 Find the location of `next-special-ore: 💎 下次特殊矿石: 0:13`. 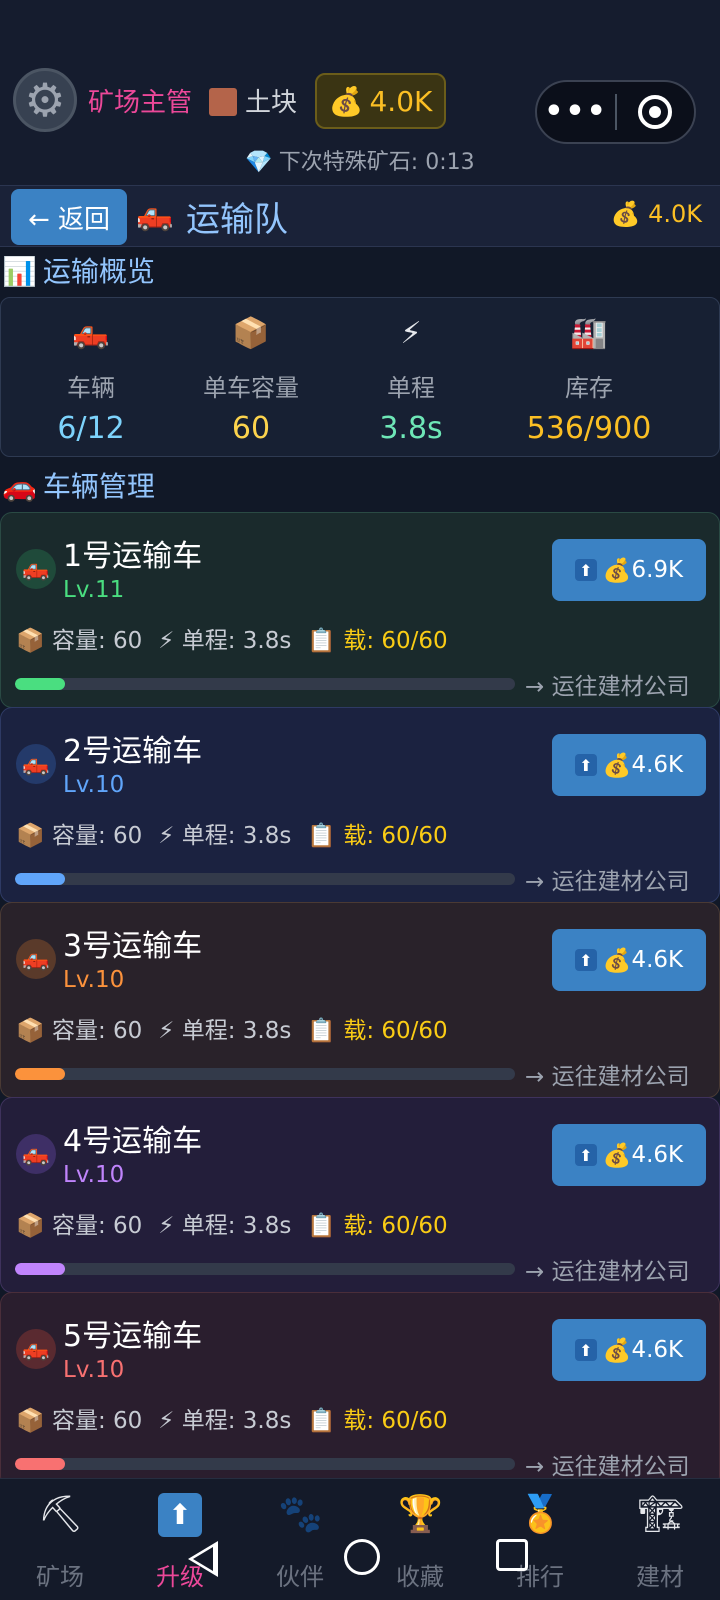

next-special-ore: 💎 下次特殊矿石: 0:13 is located at coordinates (360, 160).